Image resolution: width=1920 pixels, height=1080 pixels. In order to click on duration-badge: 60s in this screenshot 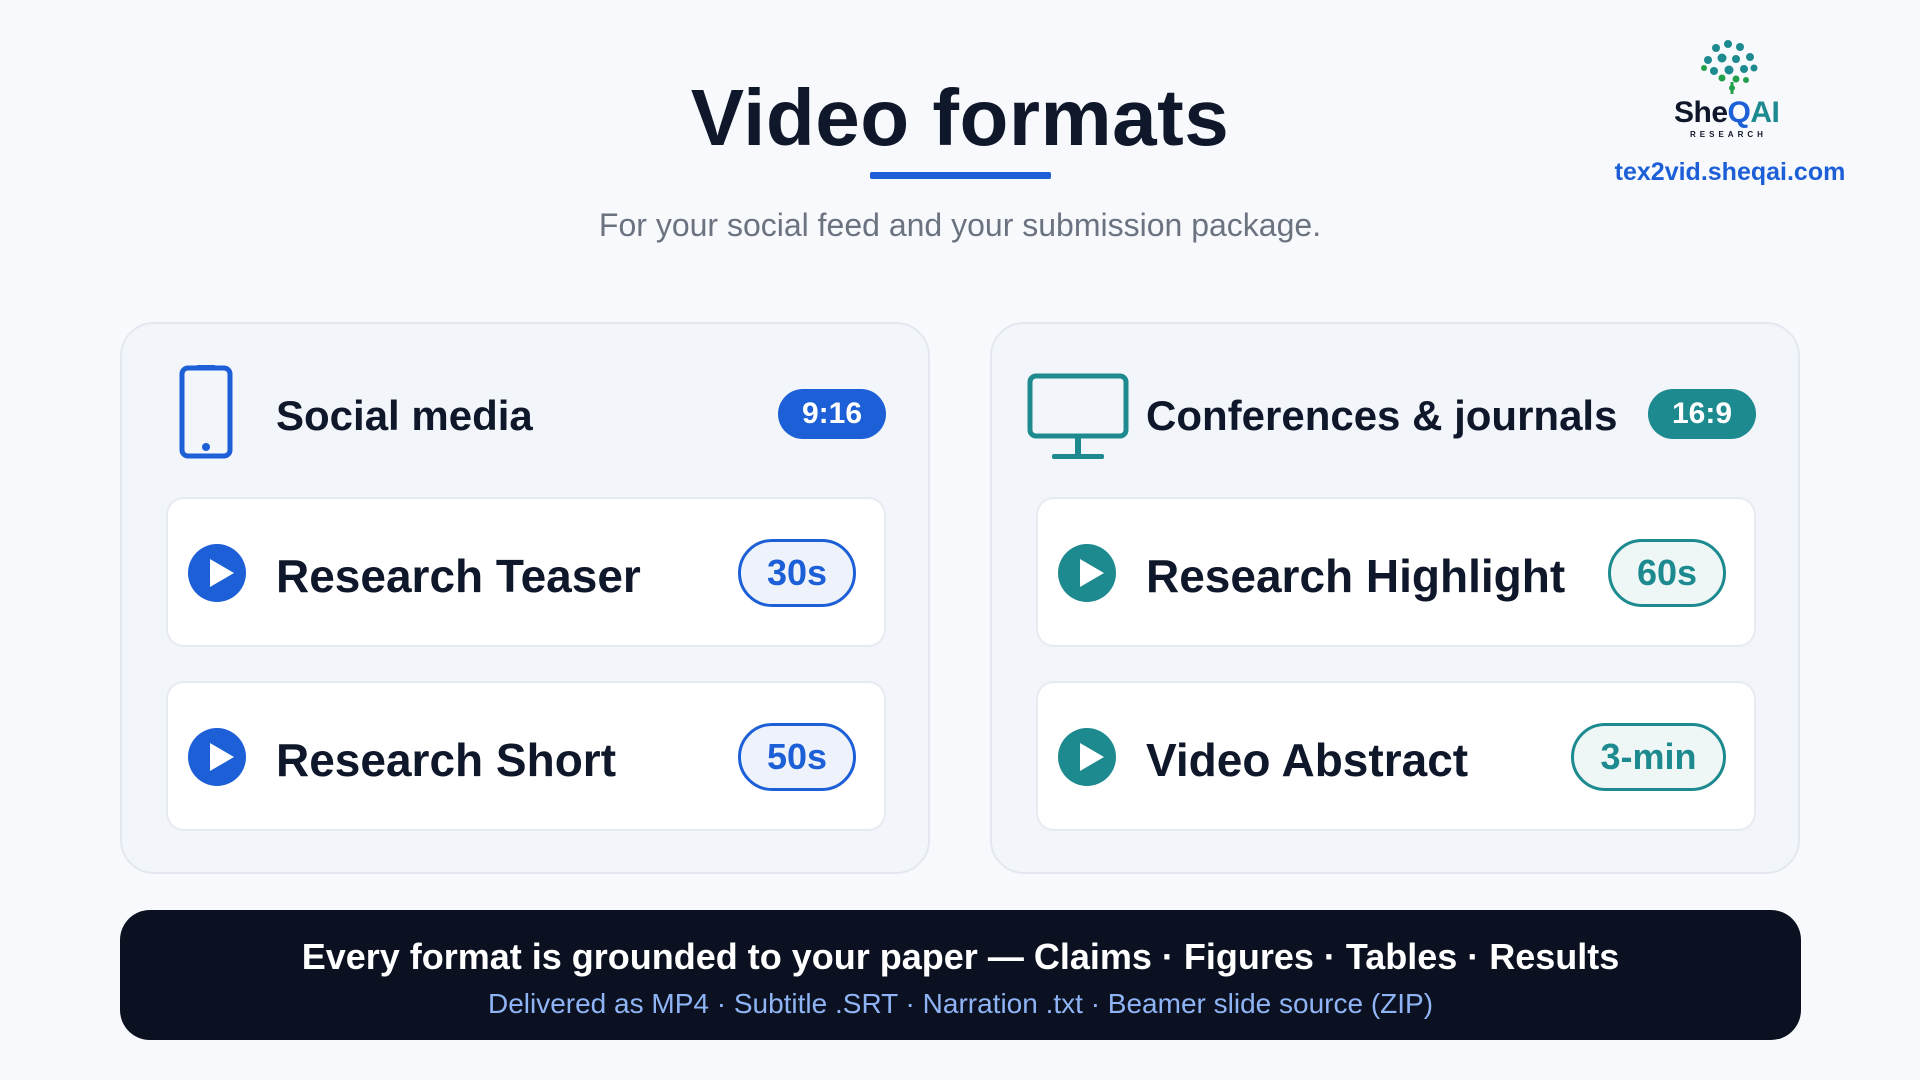, I will do `click(1667, 573)`.